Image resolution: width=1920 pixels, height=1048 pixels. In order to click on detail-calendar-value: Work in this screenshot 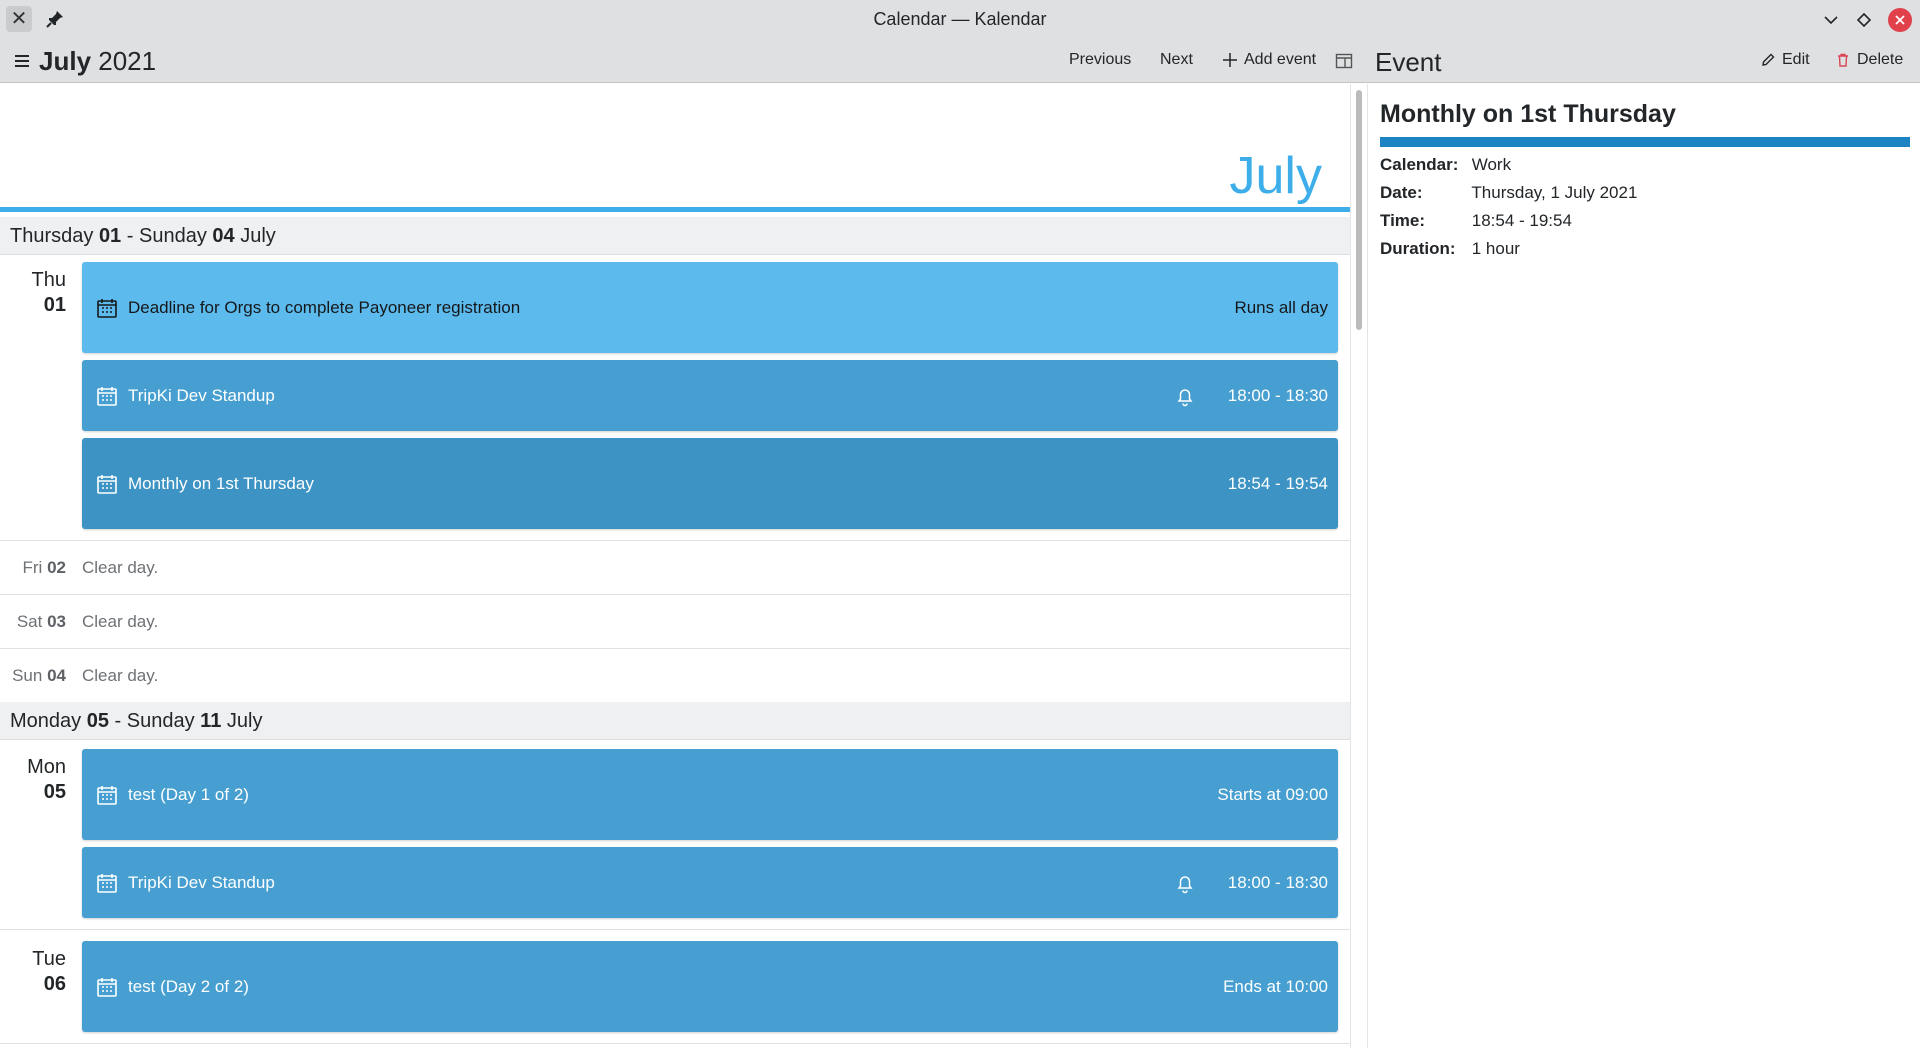, I will do `click(1491, 164)`.